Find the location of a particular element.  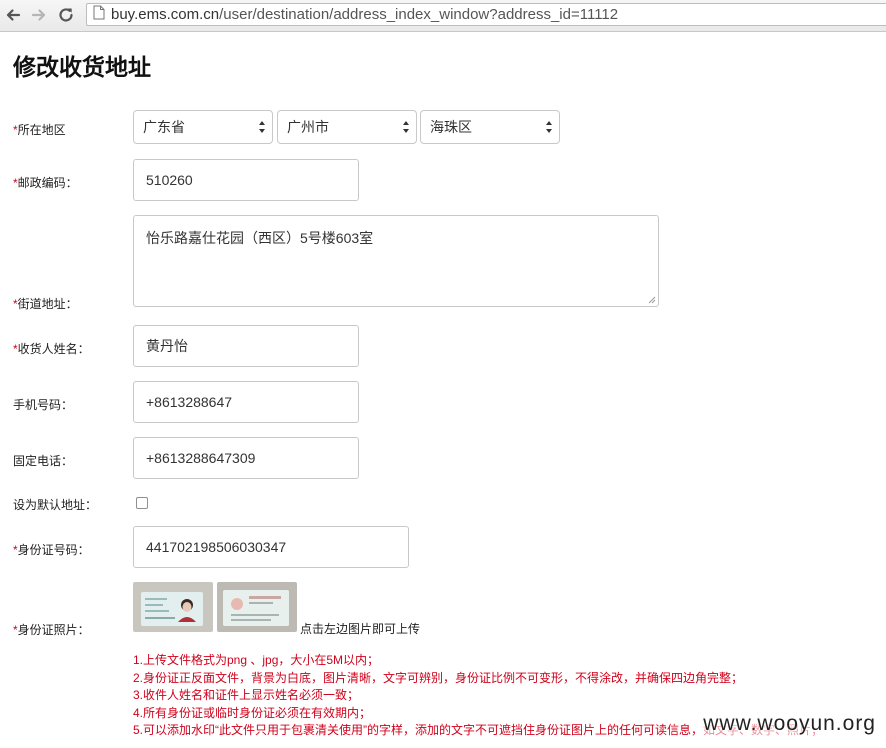

id-number-label-text: 身份证号码： is located at coordinates (53, 550).